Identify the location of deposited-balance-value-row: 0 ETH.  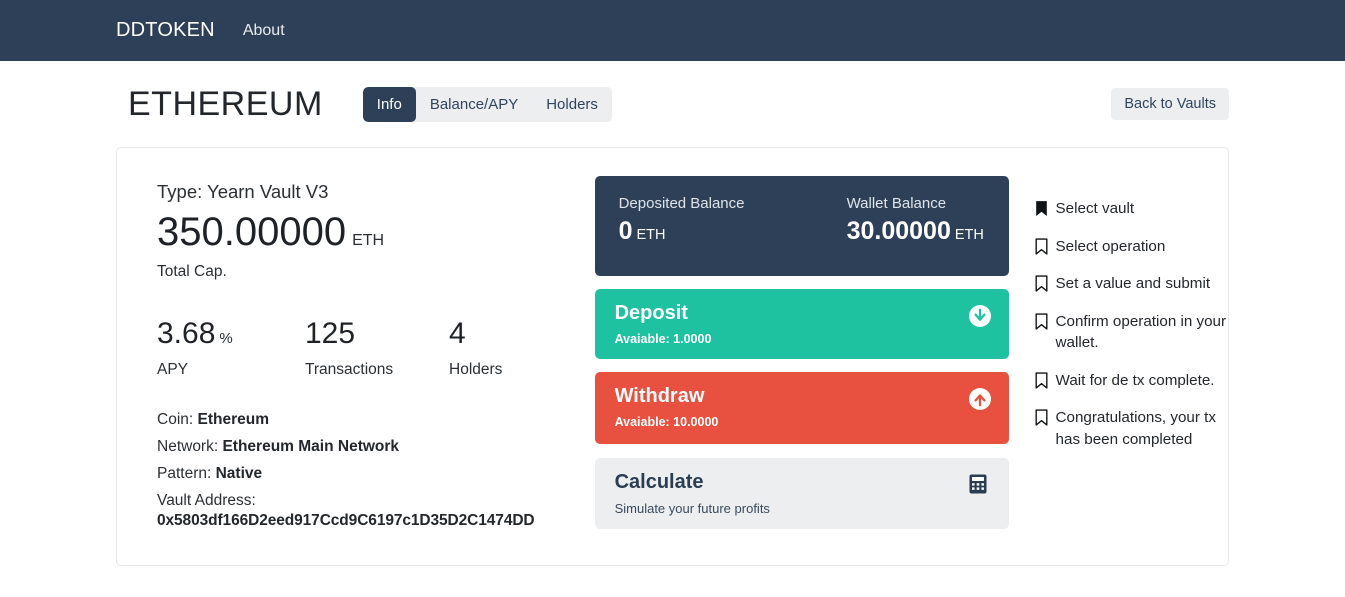
(733, 231).